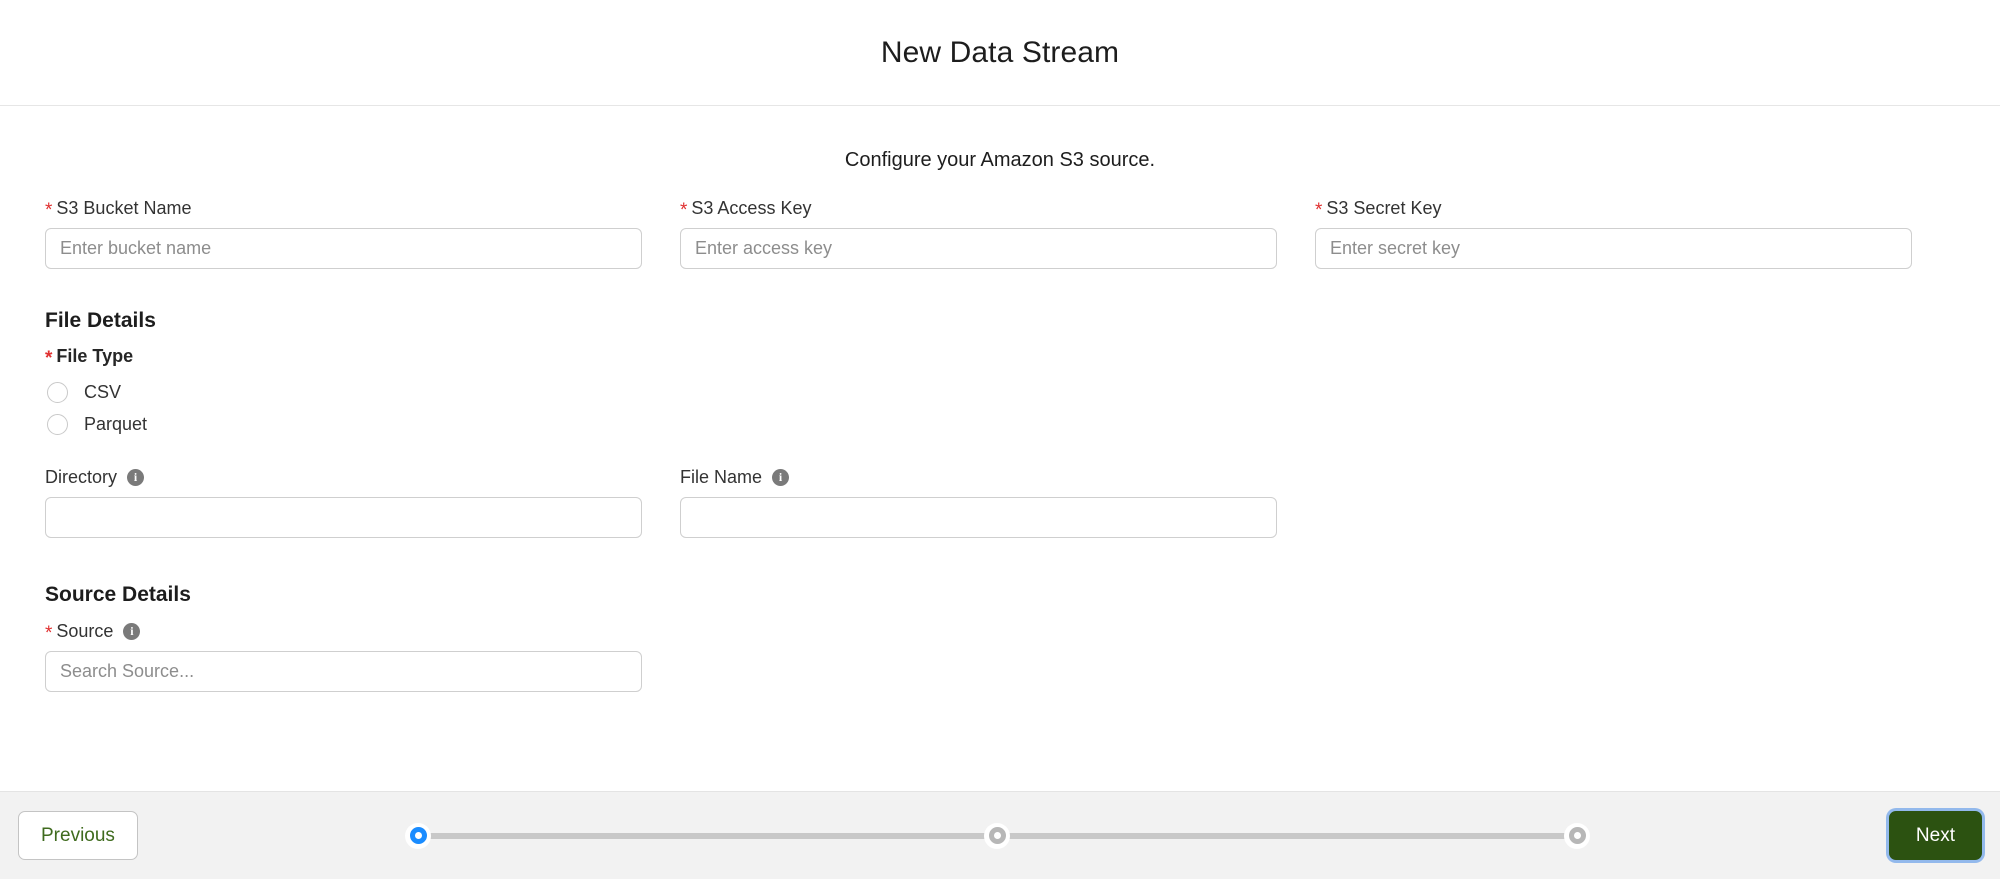 The image size is (2000, 879). I want to click on source-search-input, so click(343, 671).